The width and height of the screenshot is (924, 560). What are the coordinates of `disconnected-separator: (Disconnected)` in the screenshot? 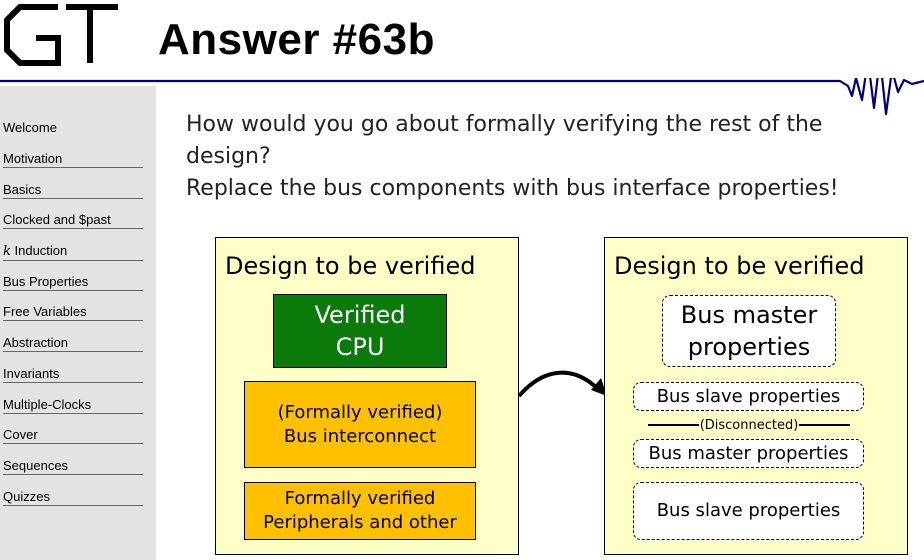 It's located at (749, 425).